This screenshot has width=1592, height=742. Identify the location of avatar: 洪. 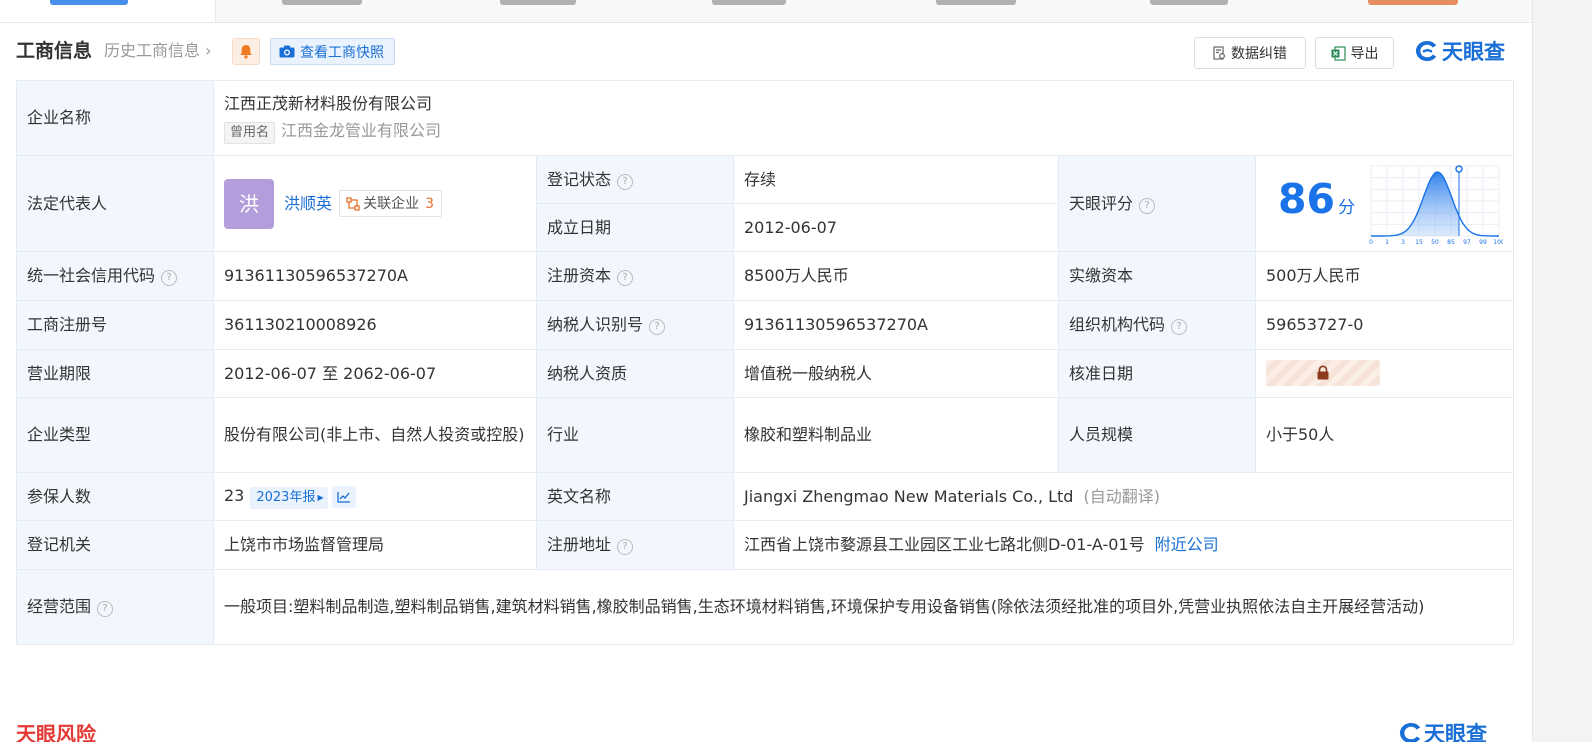
(249, 203).